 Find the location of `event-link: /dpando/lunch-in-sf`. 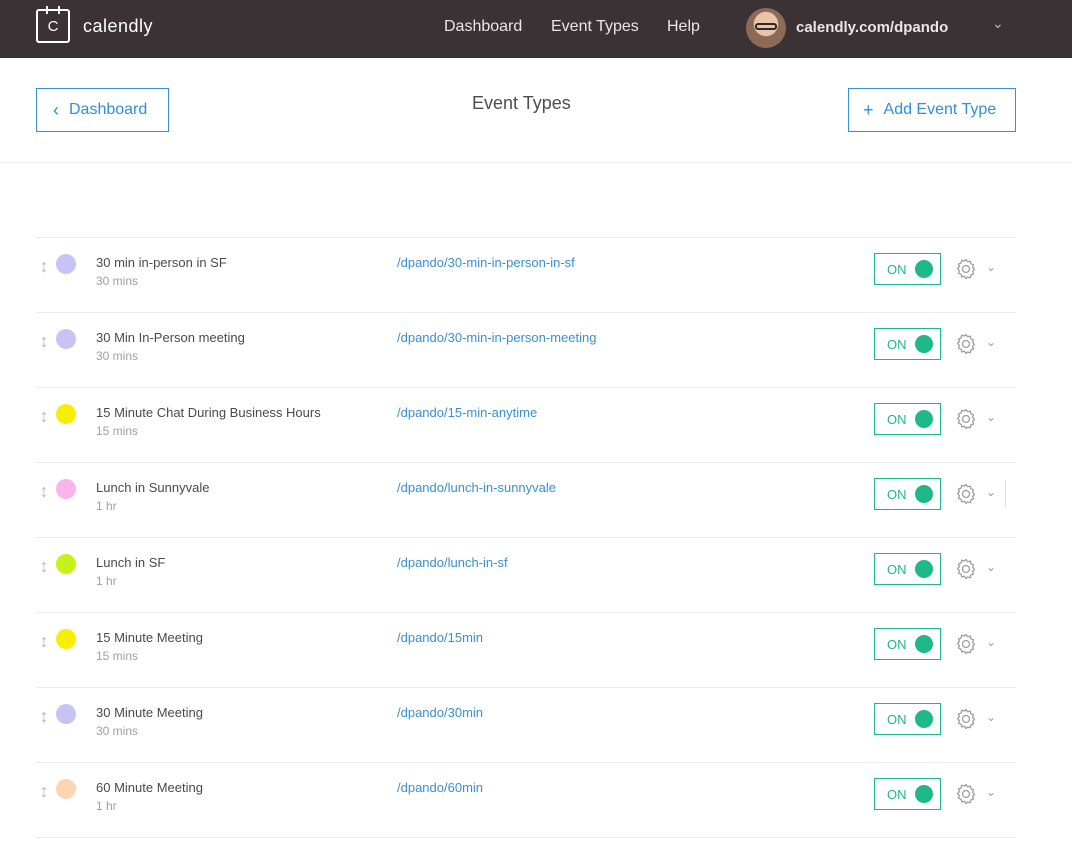

event-link: /dpando/lunch-in-sf is located at coordinates (452, 562).